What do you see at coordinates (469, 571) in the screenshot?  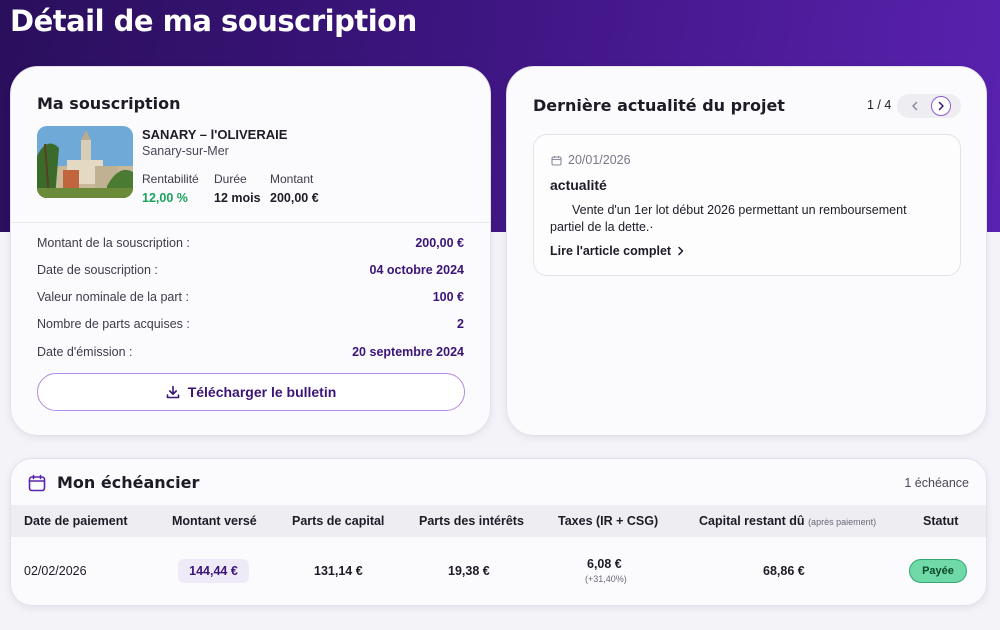 I see `row-interest: 19,38 €` at bounding box center [469, 571].